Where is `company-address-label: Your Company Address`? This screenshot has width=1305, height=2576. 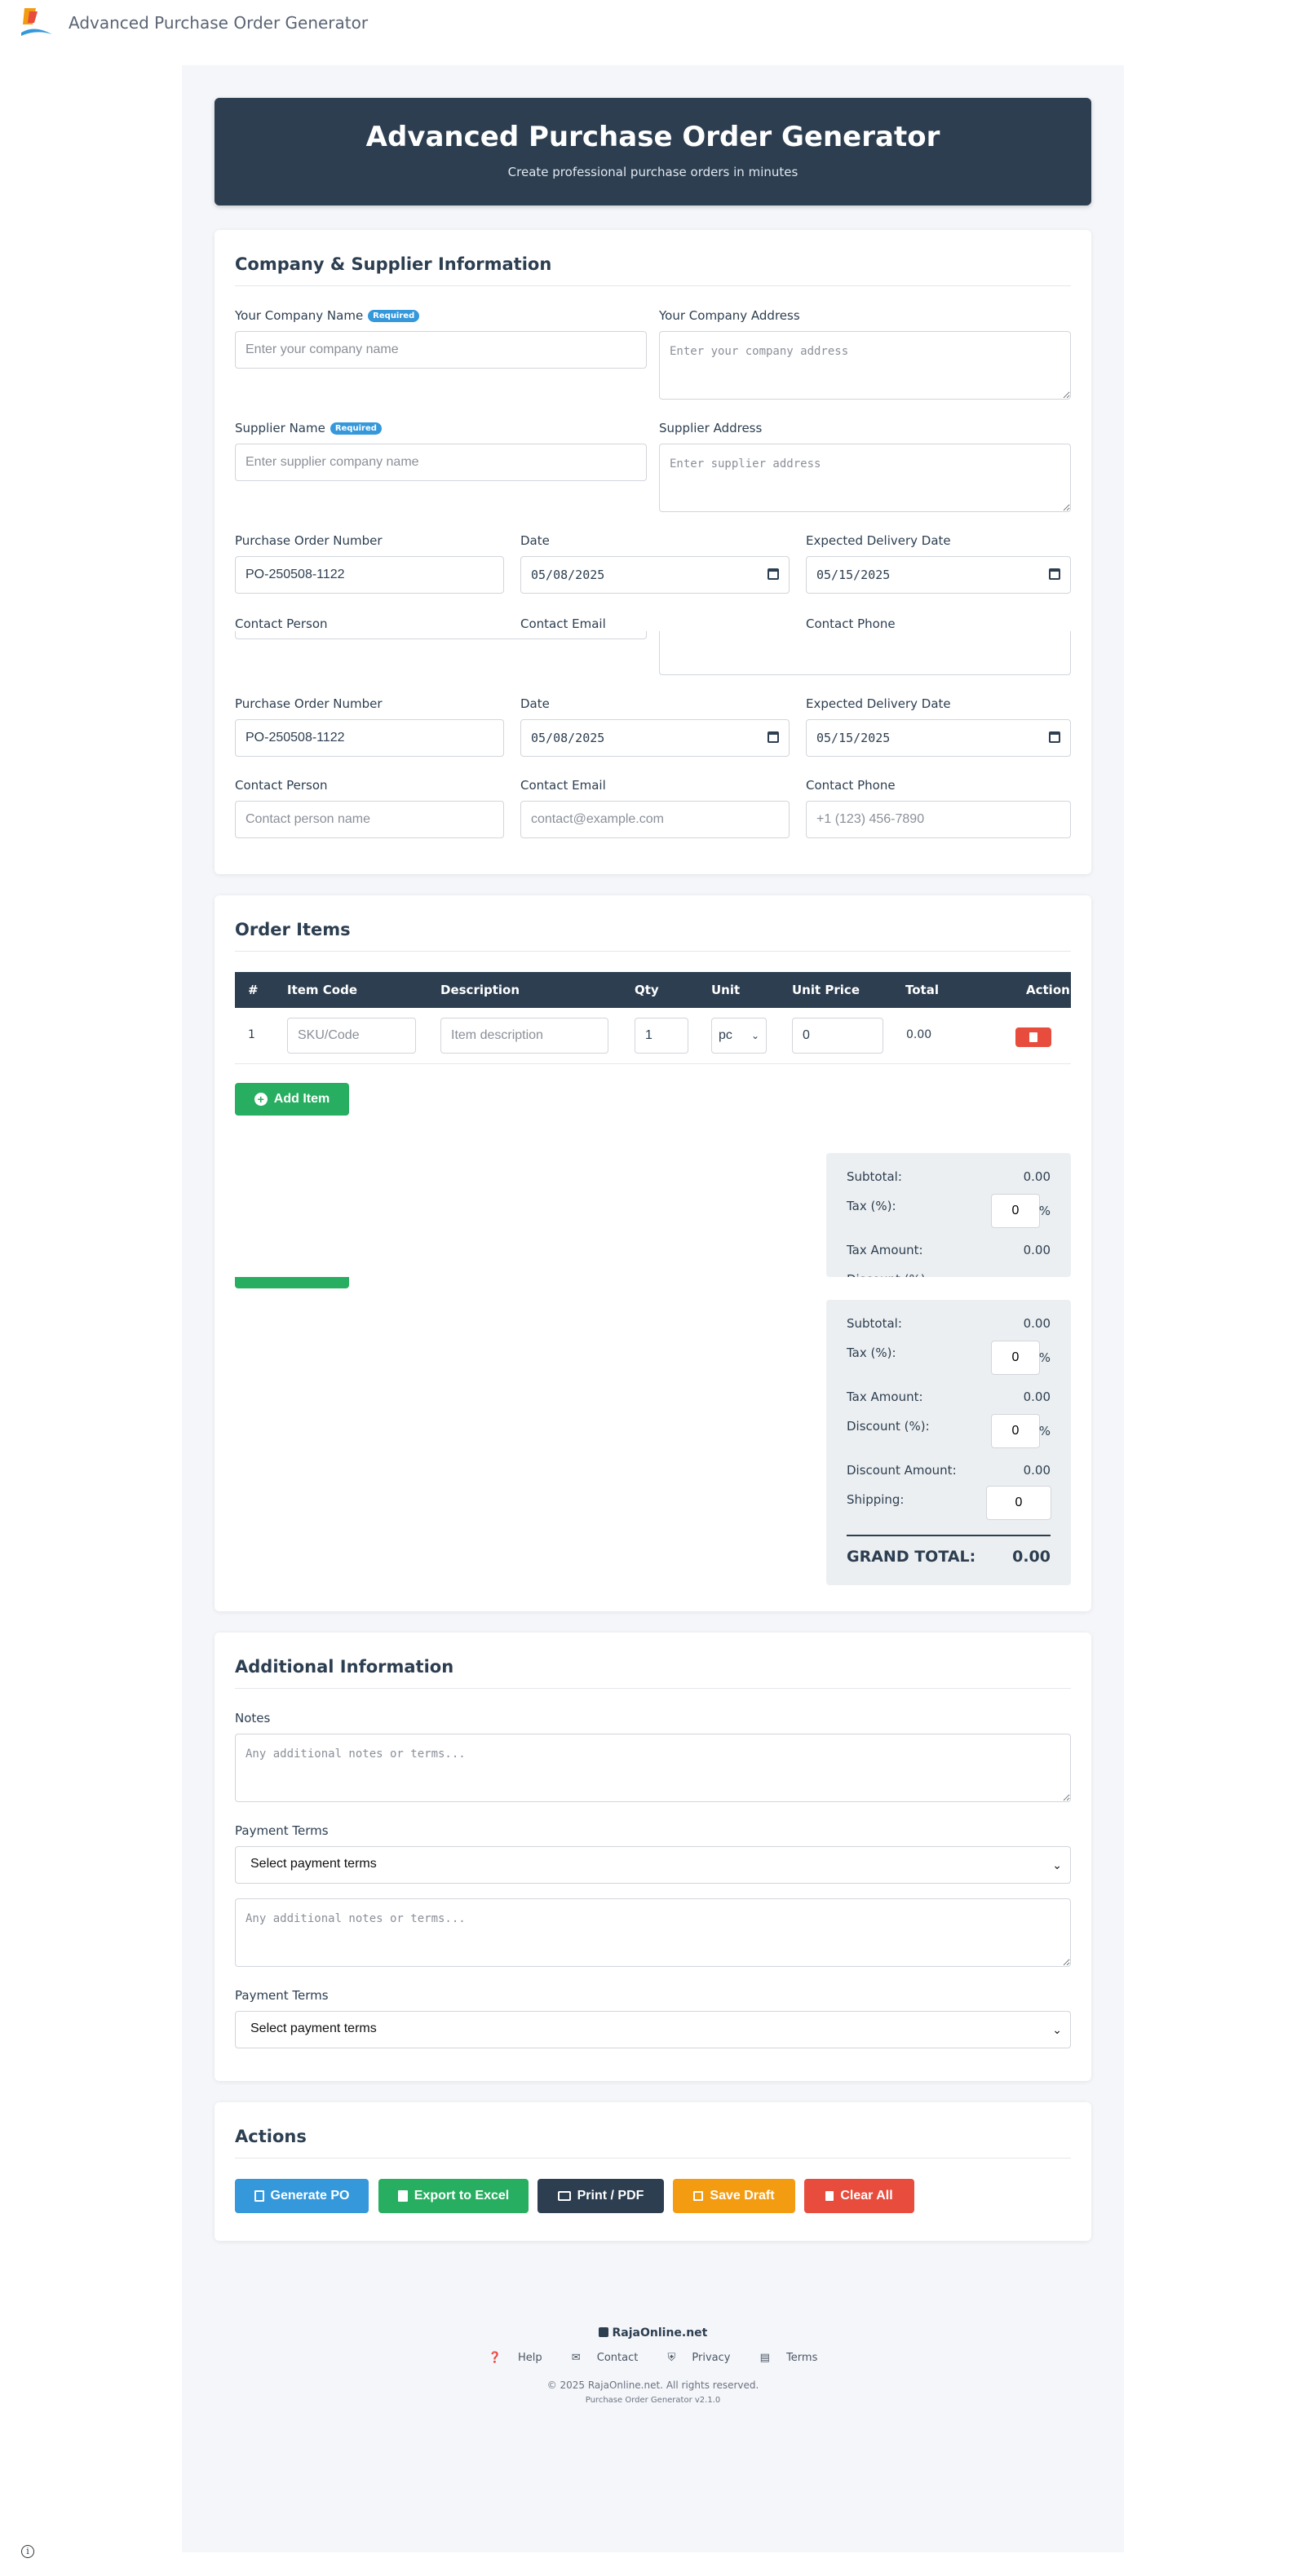
company-address-label: Your Company Address is located at coordinates (729, 315).